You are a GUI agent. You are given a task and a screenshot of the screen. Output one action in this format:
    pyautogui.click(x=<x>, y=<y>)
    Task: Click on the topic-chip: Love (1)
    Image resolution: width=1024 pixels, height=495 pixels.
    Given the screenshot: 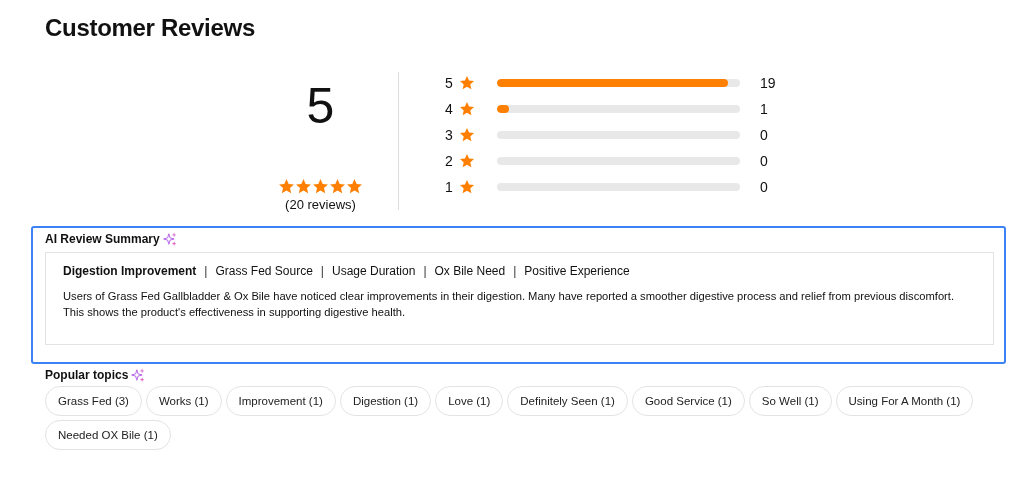 What is the action you would take?
    pyautogui.click(x=469, y=401)
    